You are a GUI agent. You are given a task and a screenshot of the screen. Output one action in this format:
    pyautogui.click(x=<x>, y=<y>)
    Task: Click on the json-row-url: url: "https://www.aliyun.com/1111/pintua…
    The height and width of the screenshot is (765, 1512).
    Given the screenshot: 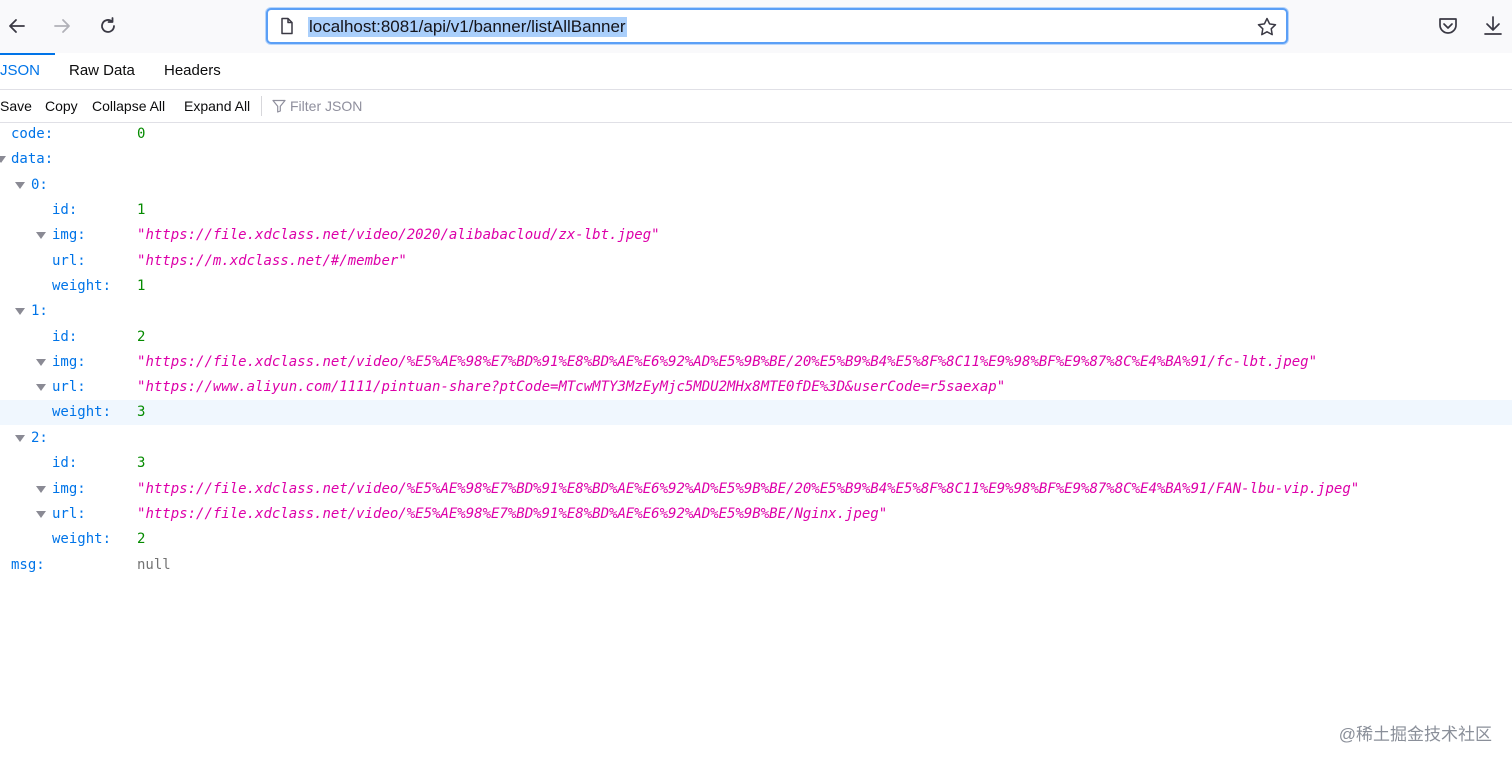 What is the action you would take?
    pyautogui.click(x=756, y=387)
    